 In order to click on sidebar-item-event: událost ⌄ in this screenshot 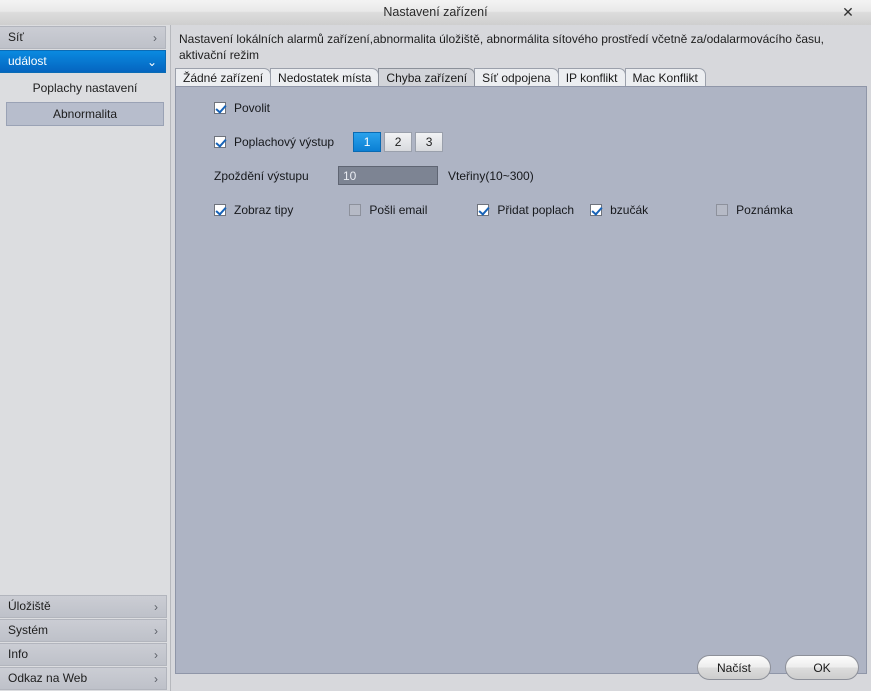, I will do `click(83, 61)`.